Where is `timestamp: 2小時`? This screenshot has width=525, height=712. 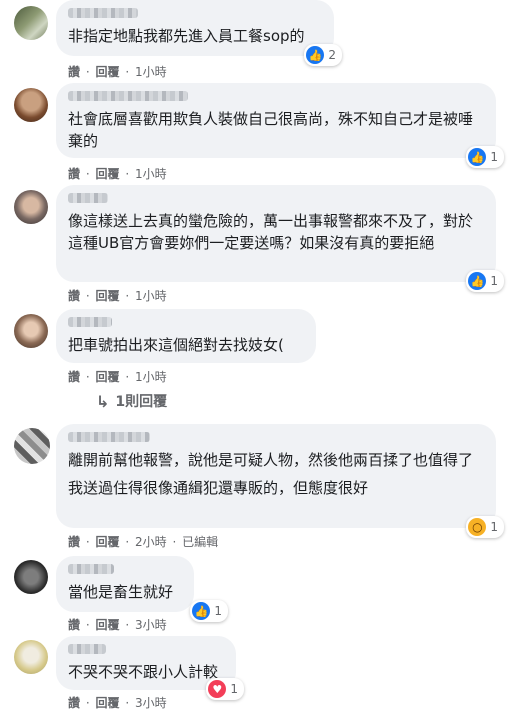
timestamp: 2小時 is located at coordinates (151, 542).